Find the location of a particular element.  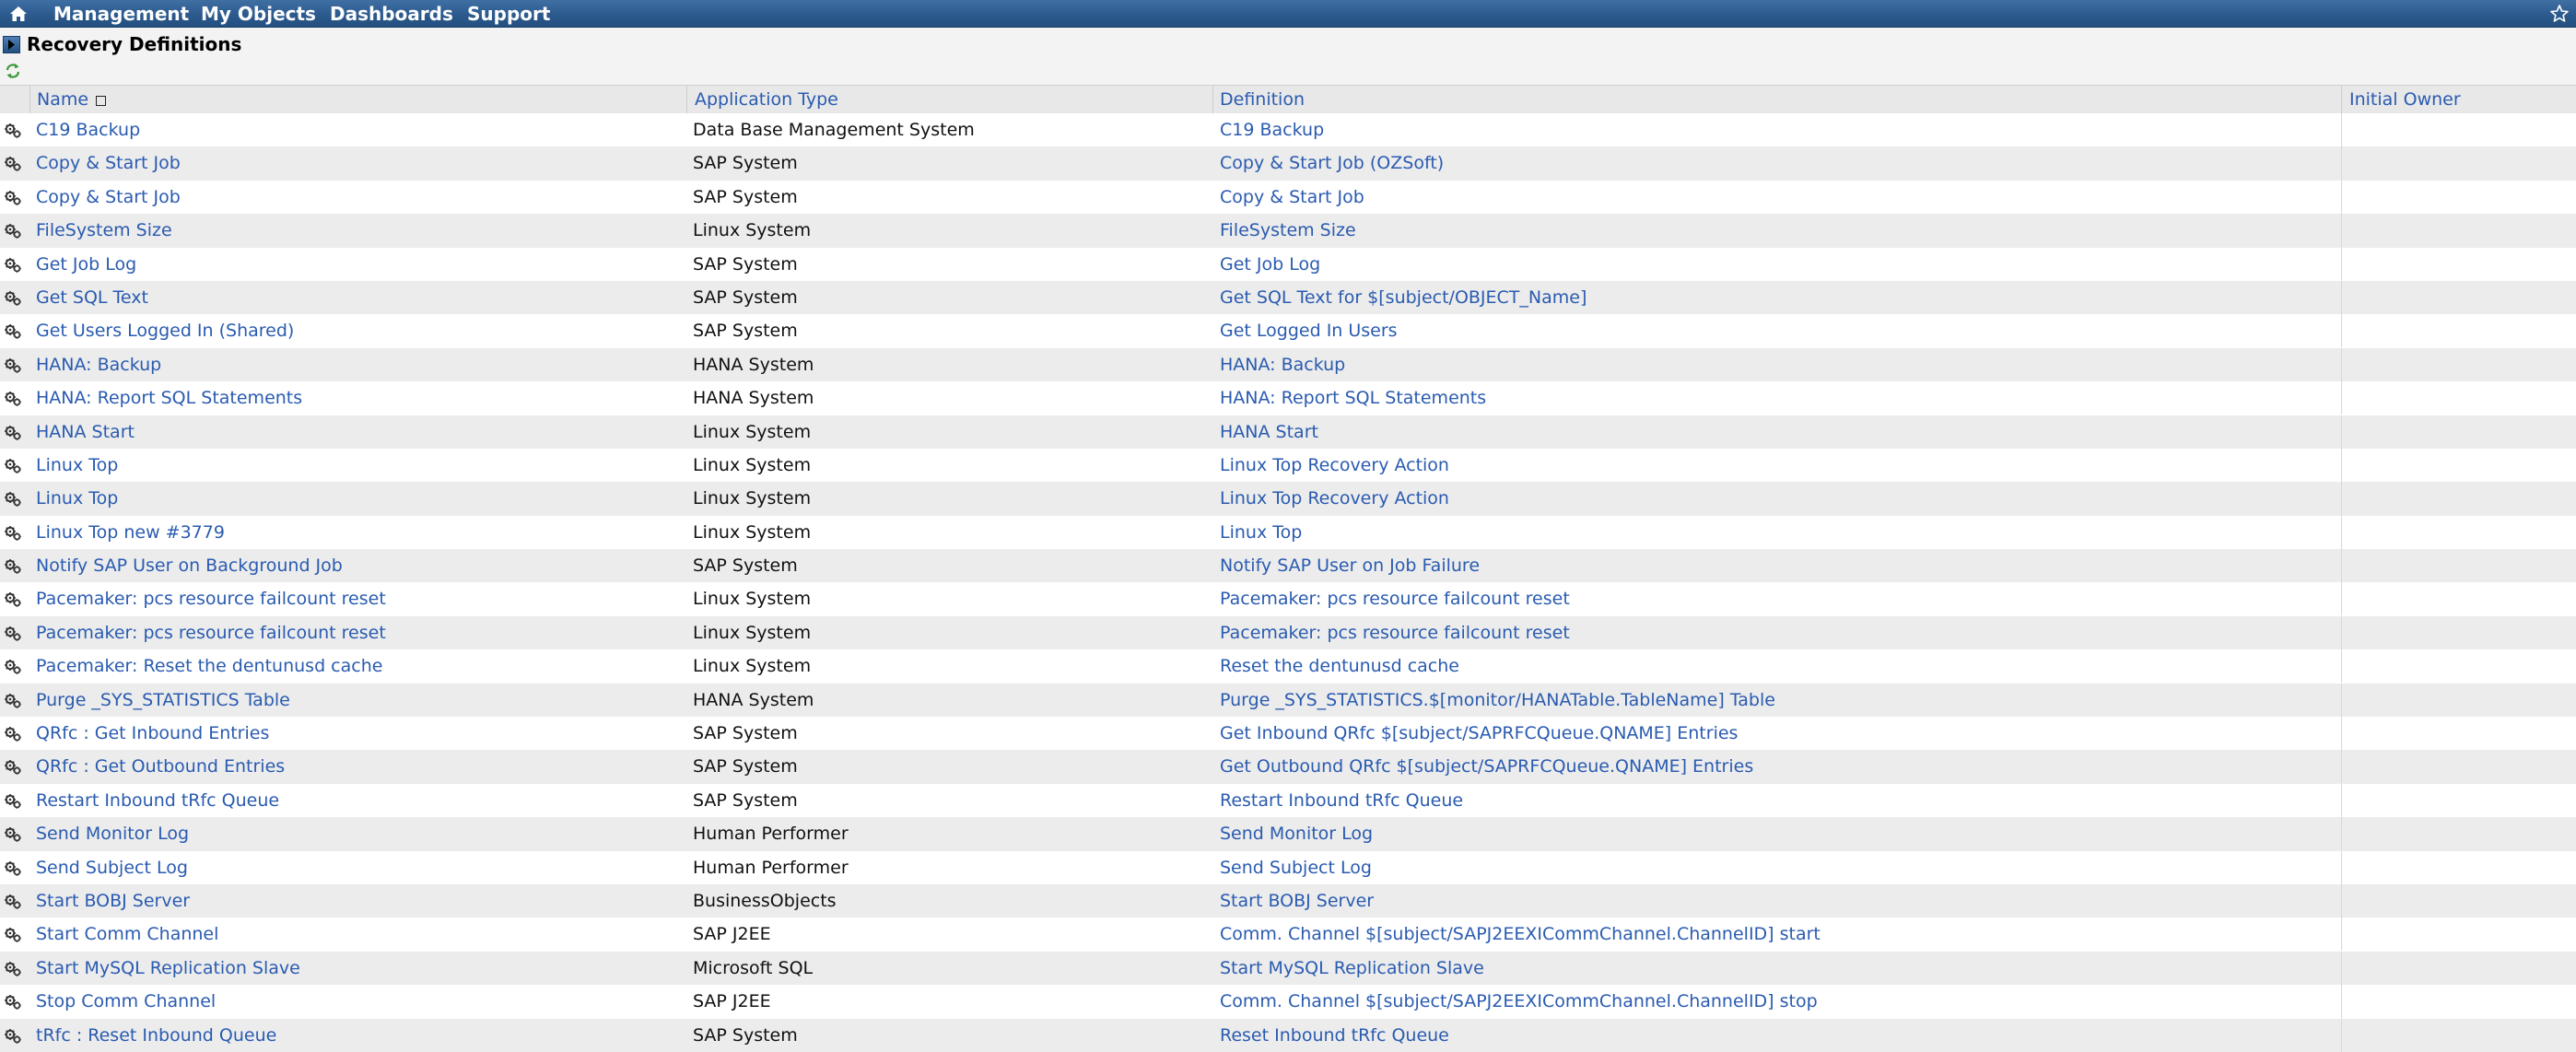

table-row: Get Job Log SAP System Get Job Log is located at coordinates (1288, 264).